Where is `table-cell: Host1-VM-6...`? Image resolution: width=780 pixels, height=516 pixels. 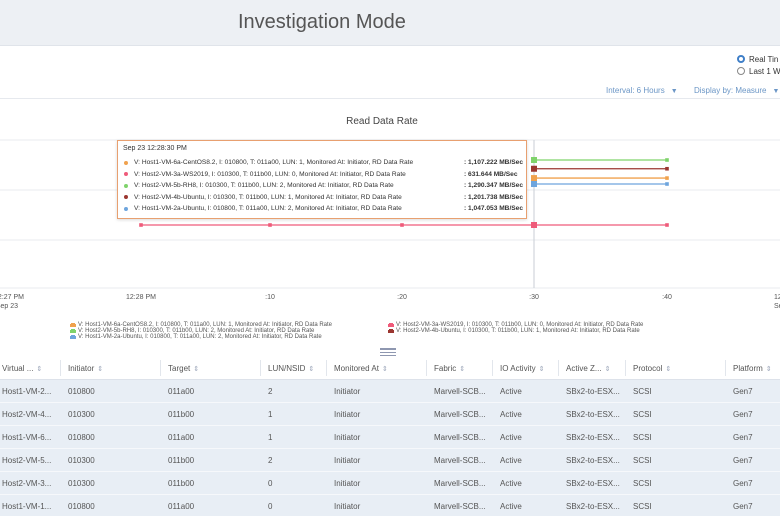
table-cell: Host1-VM-6... is located at coordinates (27, 437).